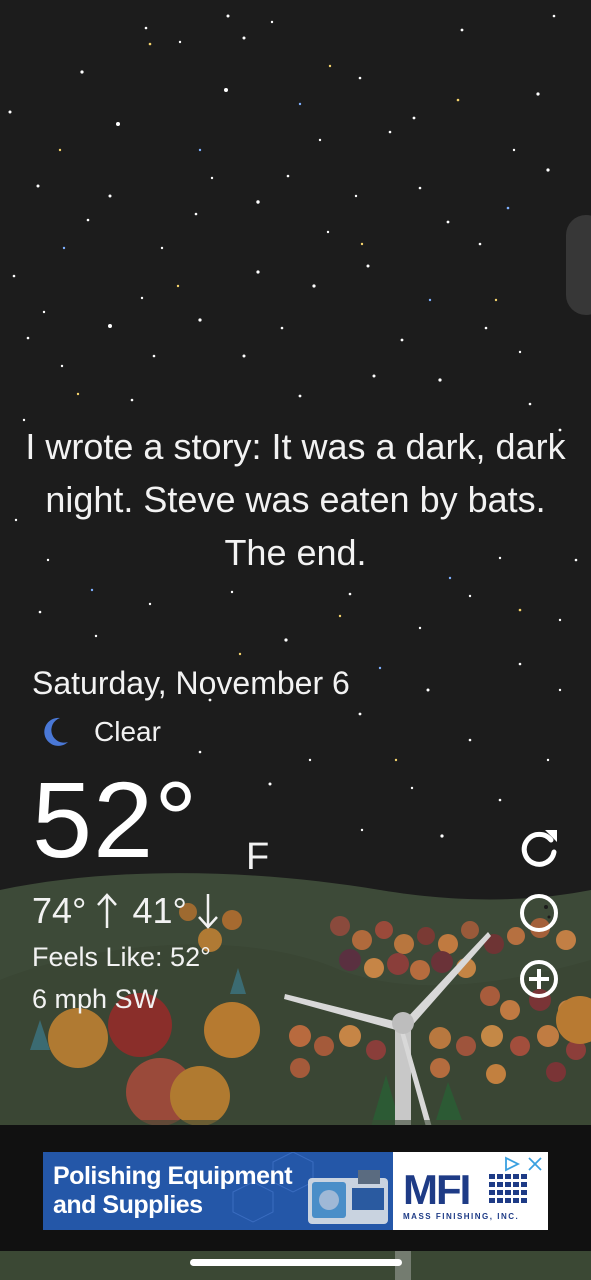 The height and width of the screenshot is (1280, 591). I want to click on feels-like: Feels Like: 52°, so click(121, 957).